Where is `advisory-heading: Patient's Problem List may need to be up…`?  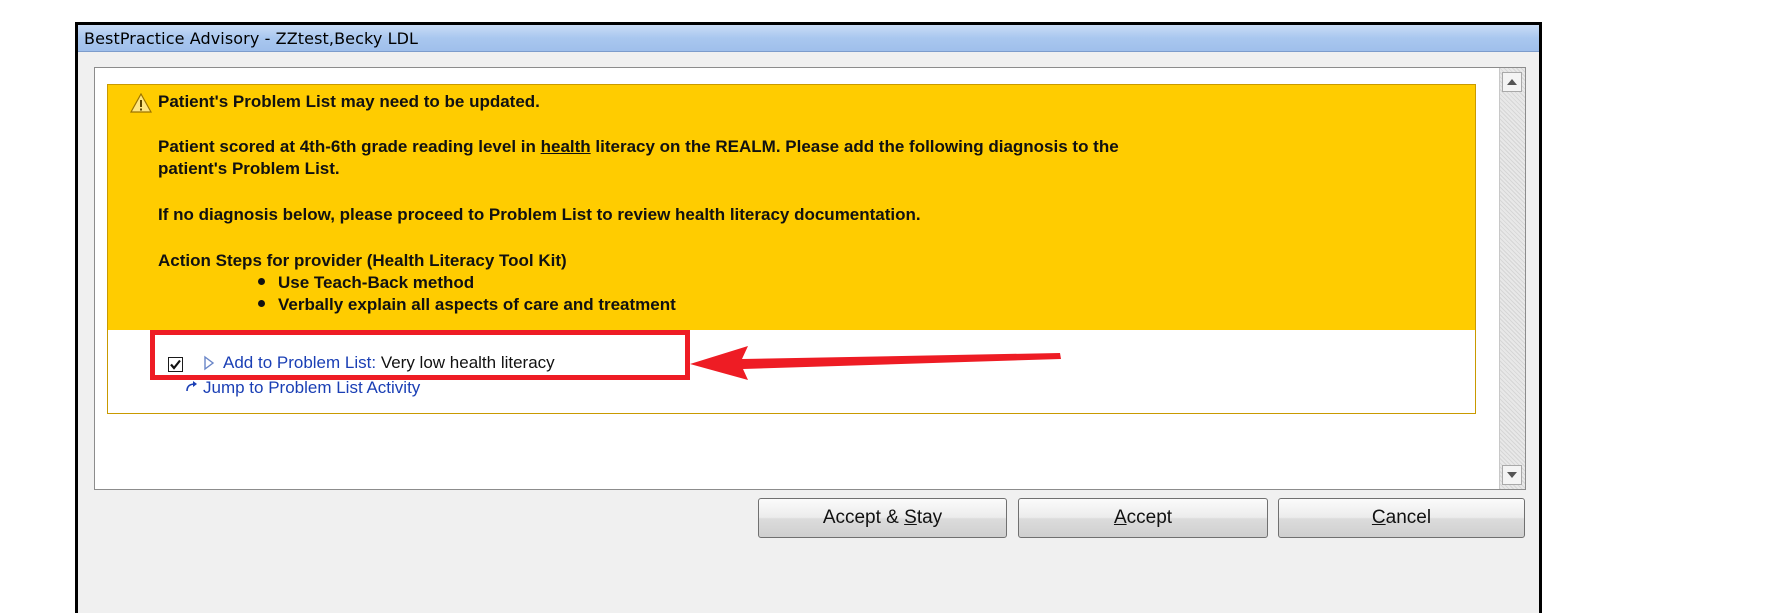
advisory-heading: Patient's Problem List may need to be up… is located at coordinates (349, 101).